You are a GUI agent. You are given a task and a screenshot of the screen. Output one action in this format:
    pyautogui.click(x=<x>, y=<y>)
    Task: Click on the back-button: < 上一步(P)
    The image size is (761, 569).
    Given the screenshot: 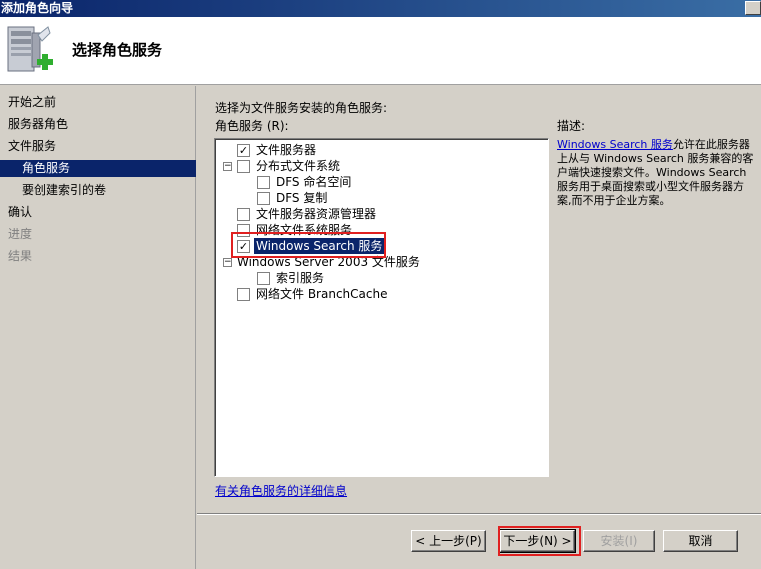 What is the action you would take?
    pyautogui.click(x=448, y=541)
    